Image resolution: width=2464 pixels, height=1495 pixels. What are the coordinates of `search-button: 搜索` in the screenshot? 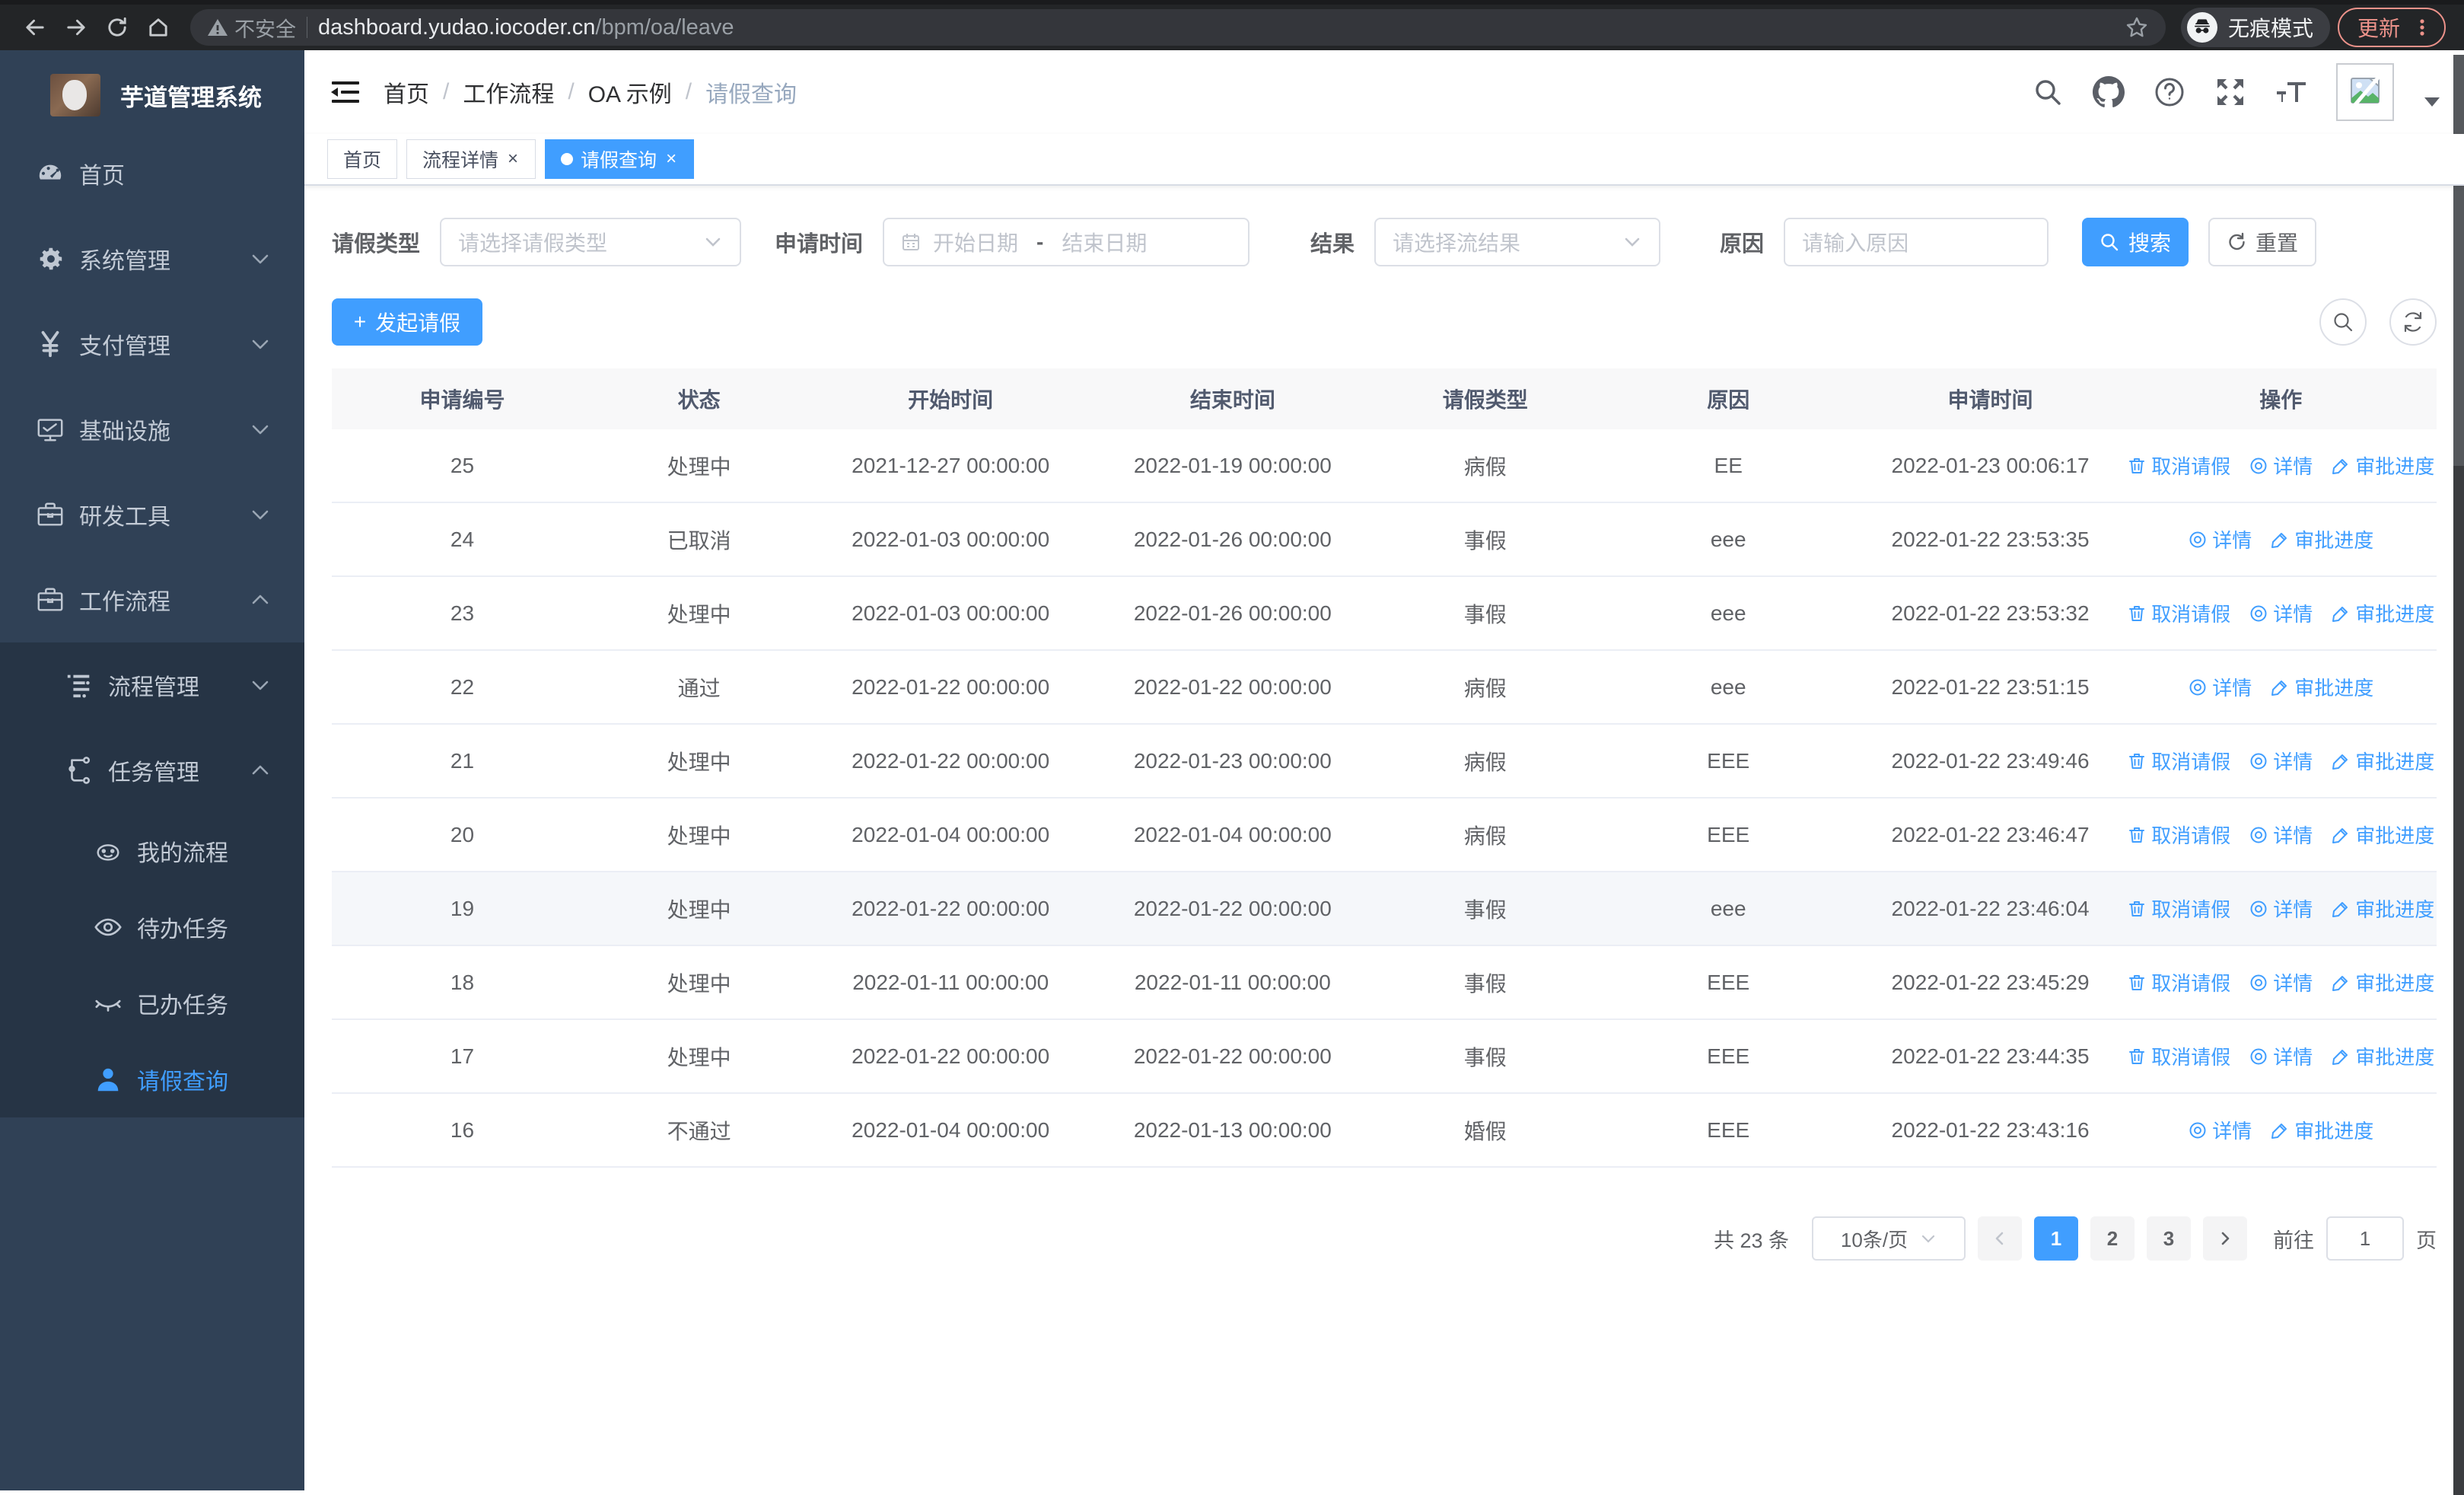 It's located at (2135, 242).